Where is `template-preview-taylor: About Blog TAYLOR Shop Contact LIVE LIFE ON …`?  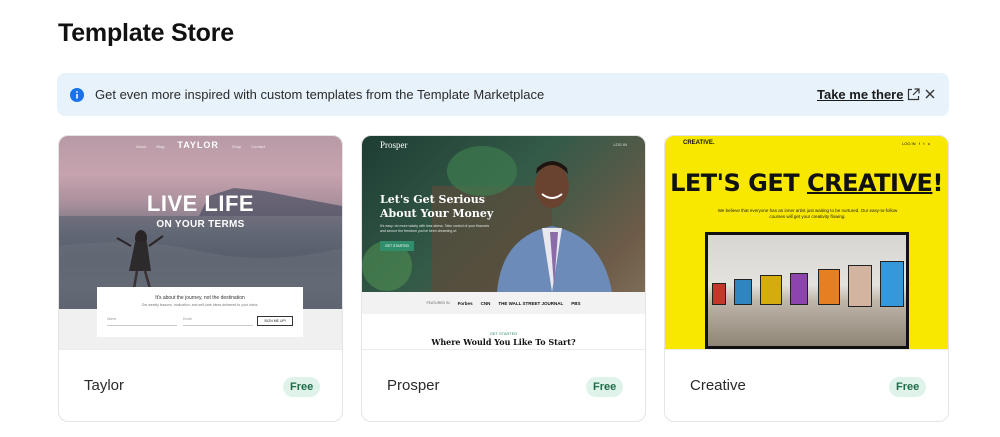 template-preview-taylor: About Blog TAYLOR Shop Contact LIVE LIFE ON … is located at coordinates (200, 242).